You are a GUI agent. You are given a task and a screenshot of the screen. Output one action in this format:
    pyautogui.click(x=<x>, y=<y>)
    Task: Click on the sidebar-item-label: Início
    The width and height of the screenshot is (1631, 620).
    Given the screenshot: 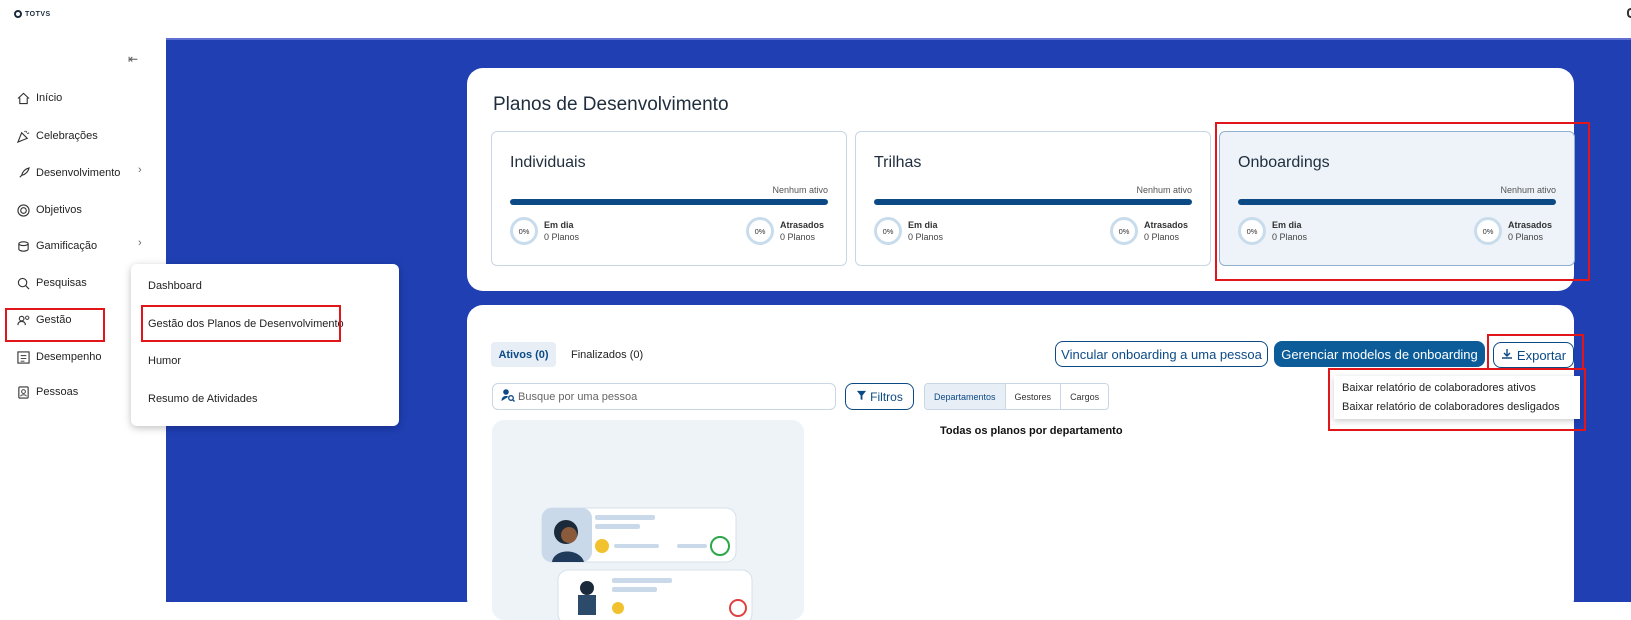 What is the action you would take?
    pyautogui.click(x=49, y=98)
    